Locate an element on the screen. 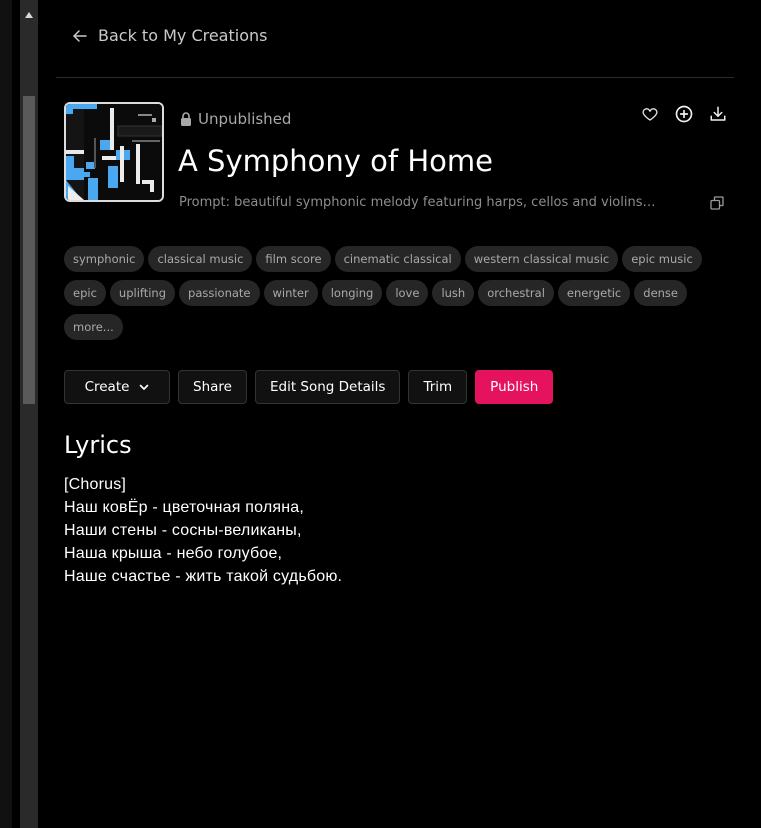 The image size is (761, 828). publish-button: Publish is located at coordinates (514, 387).